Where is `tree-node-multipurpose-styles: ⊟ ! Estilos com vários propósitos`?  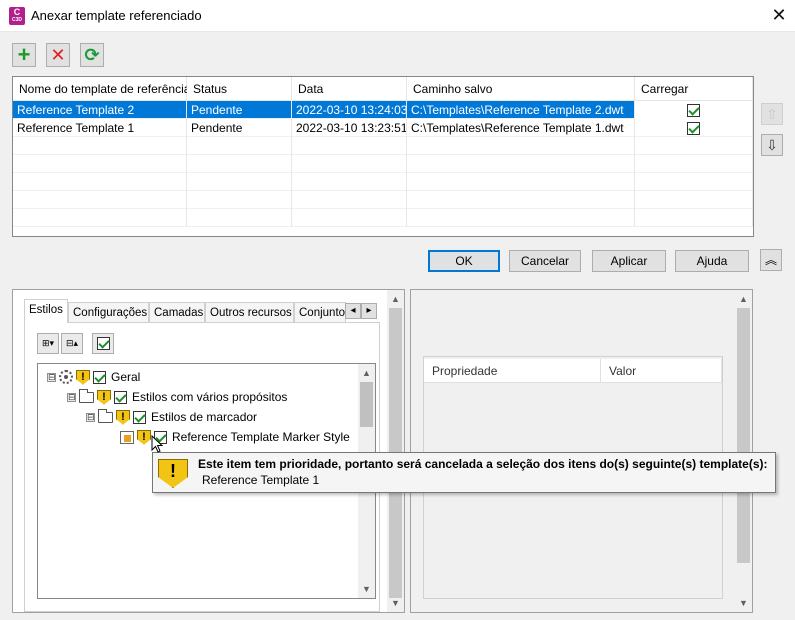
tree-node-multipurpose-styles: ⊟ ! Estilos com vários propósitos is located at coordinates (177, 397).